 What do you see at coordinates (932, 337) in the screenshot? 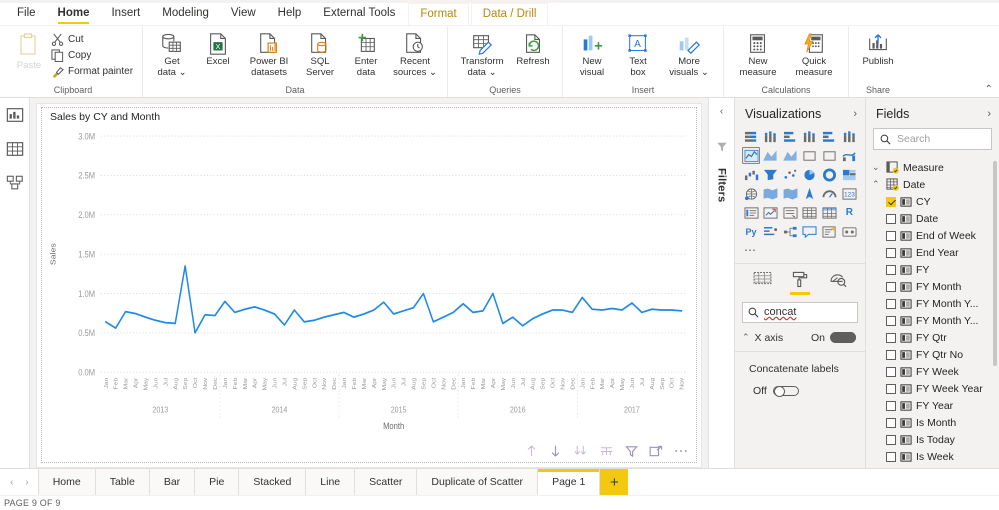
I see `field-item-fy-qtr: FY Qtr` at bounding box center [932, 337].